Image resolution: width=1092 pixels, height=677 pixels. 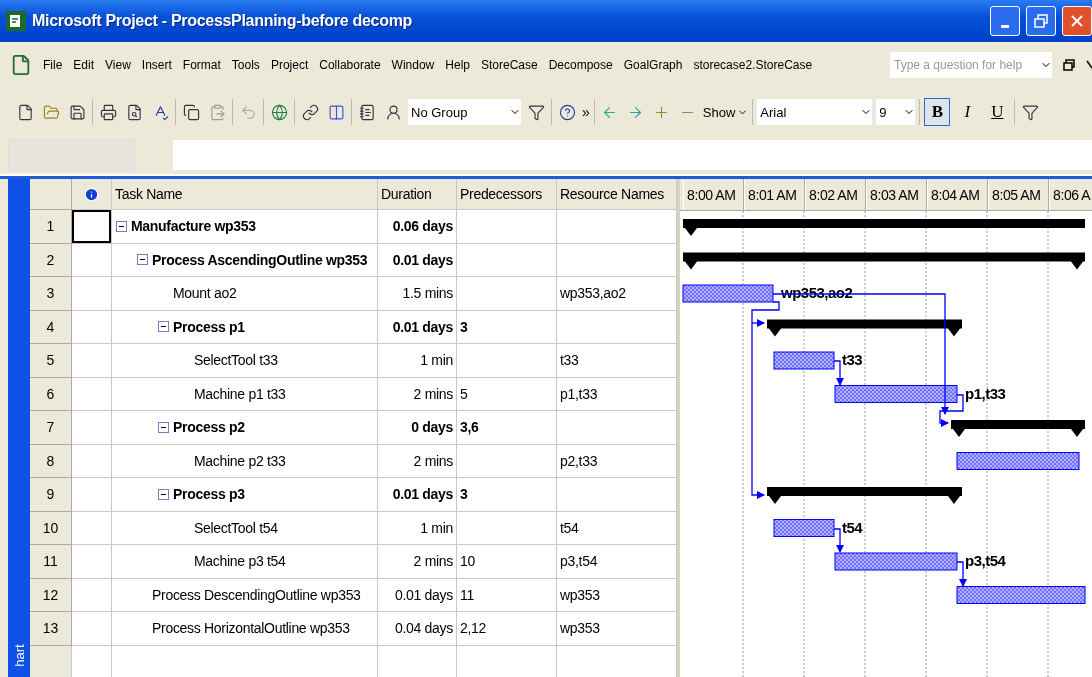 I want to click on row-number: 3, so click(x=51, y=294).